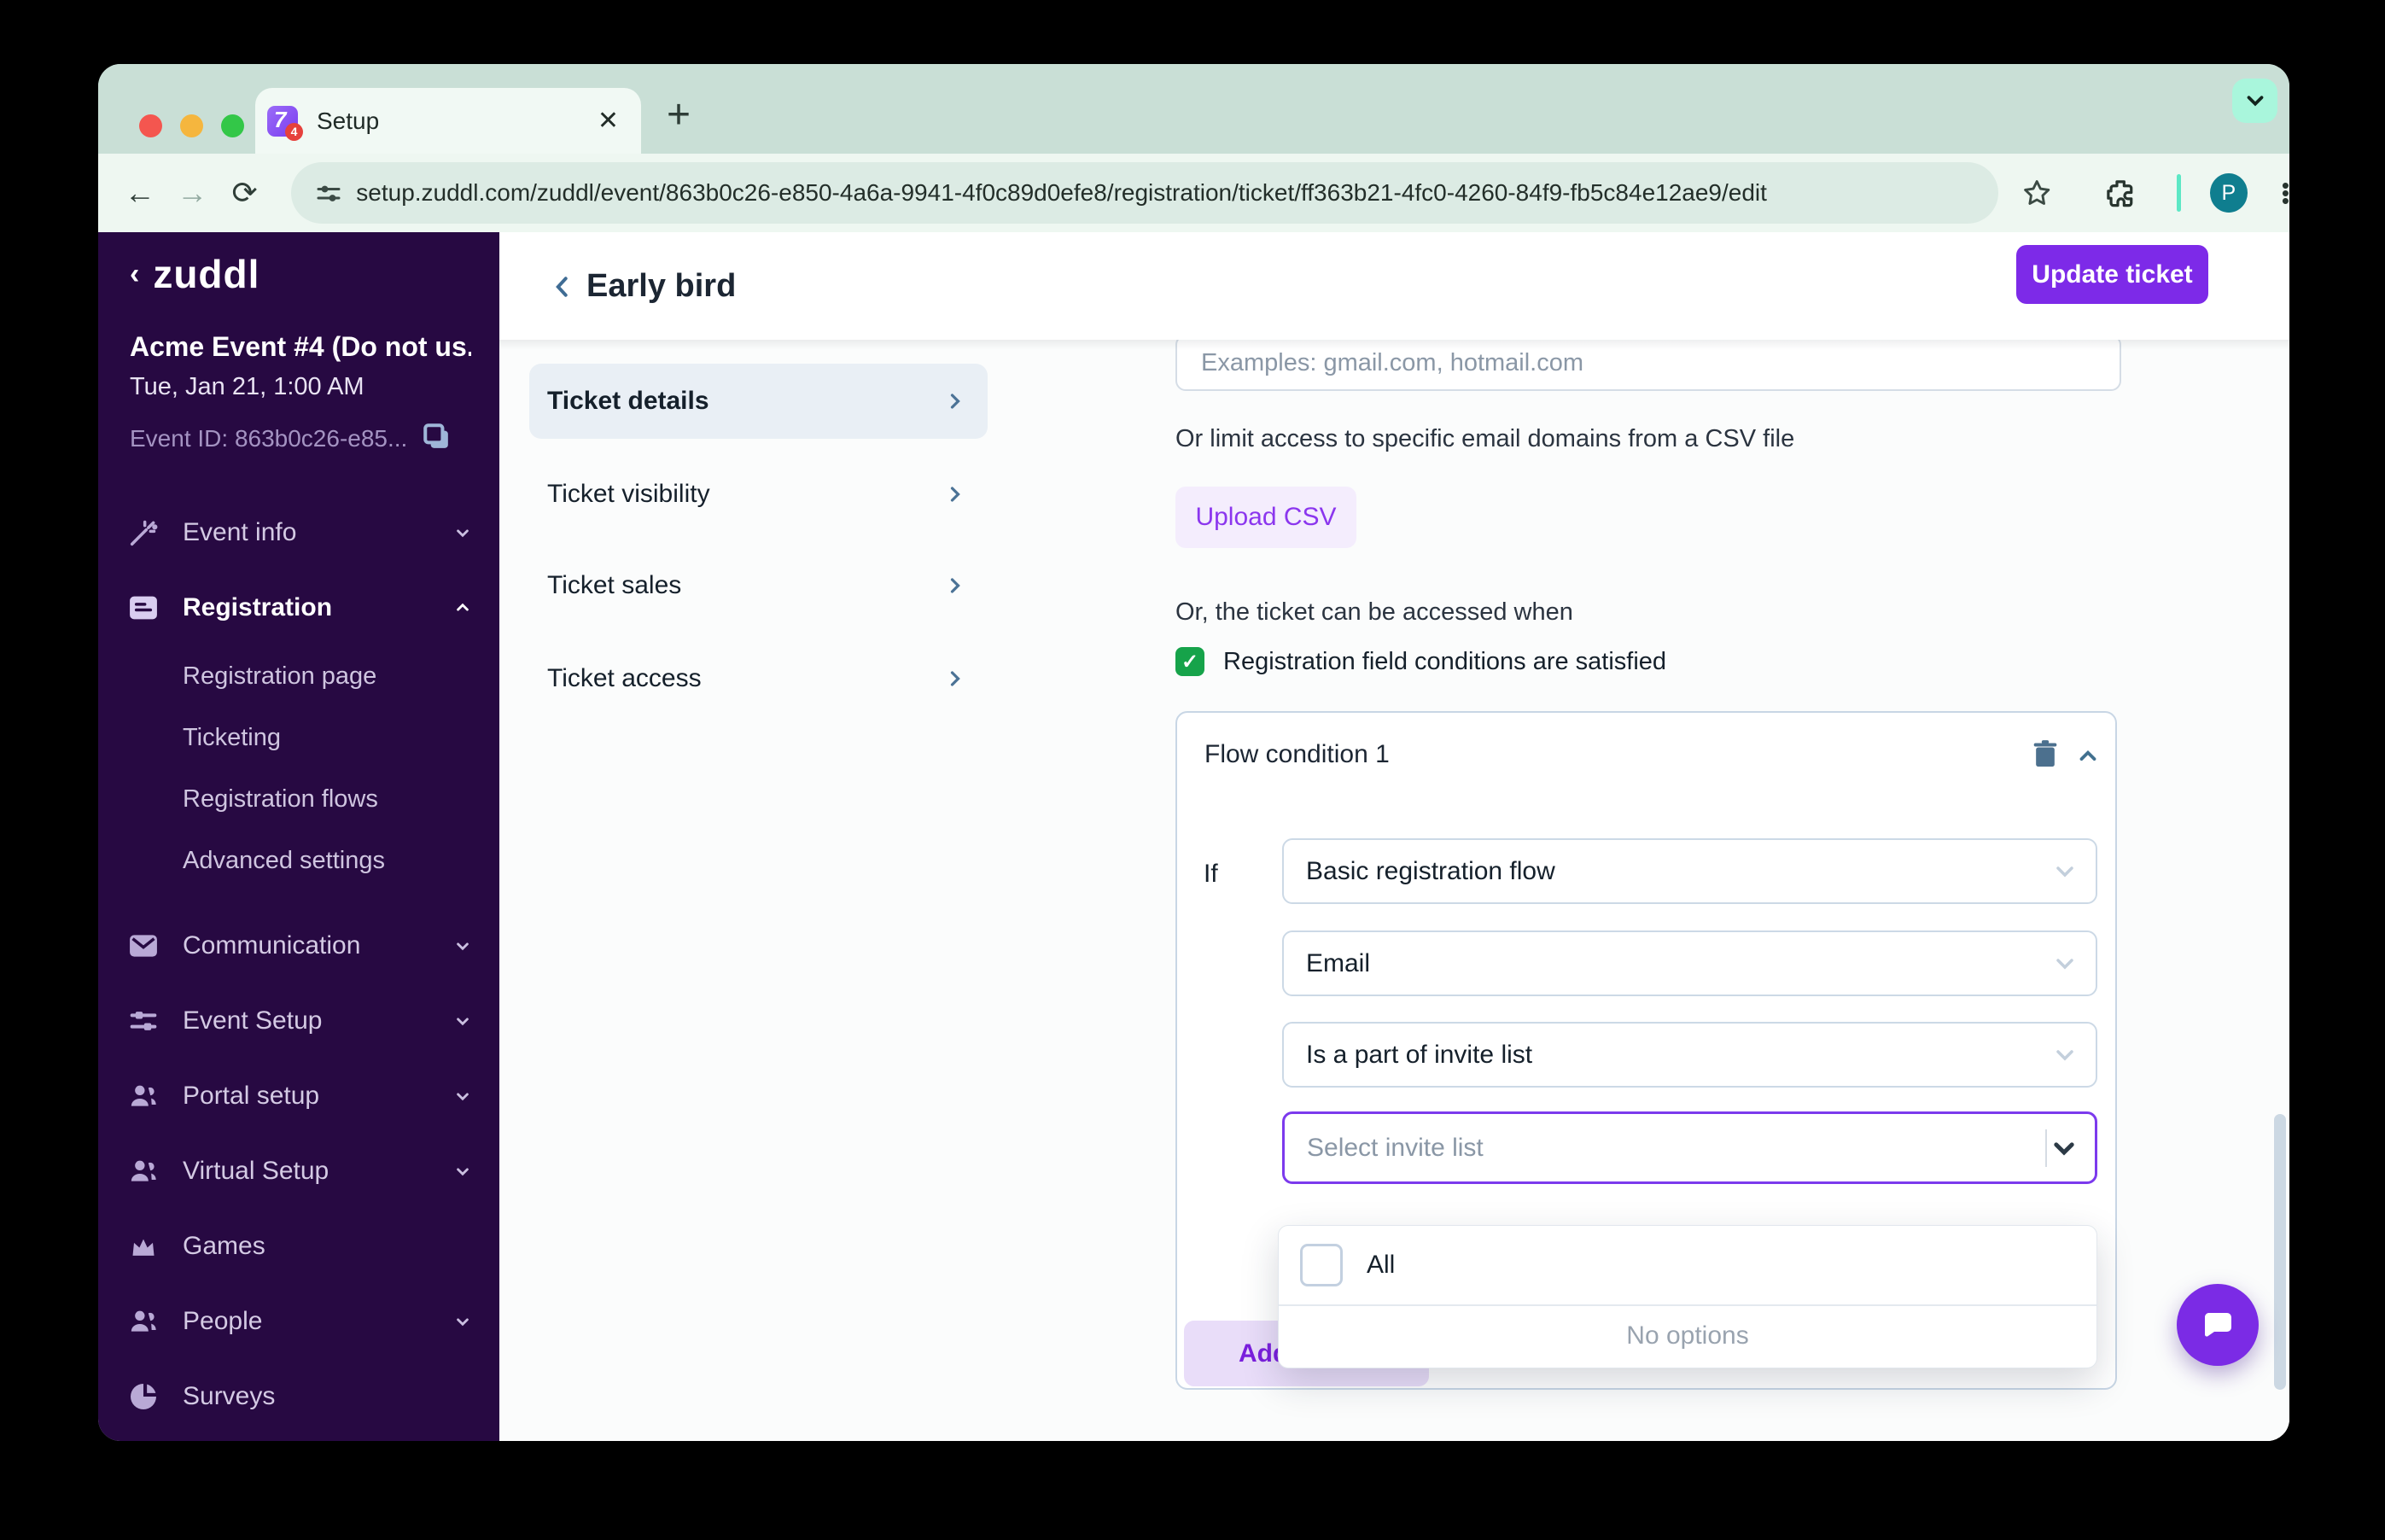 The height and width of the screenshot is (1540, 2385). I want to click on flow-select: Basic registration flow, so click(1689, 871).